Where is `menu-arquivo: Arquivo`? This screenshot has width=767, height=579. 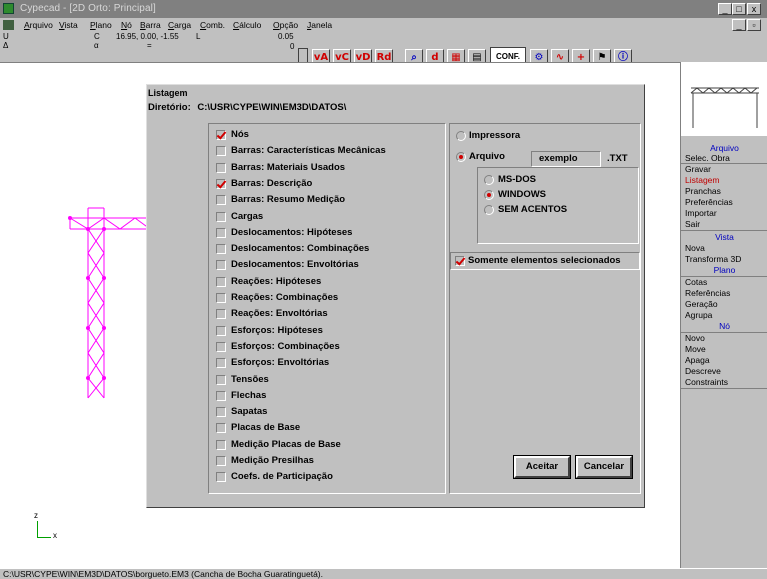
menu-arquivo: Arquivo is located at coordinates (38, 25).